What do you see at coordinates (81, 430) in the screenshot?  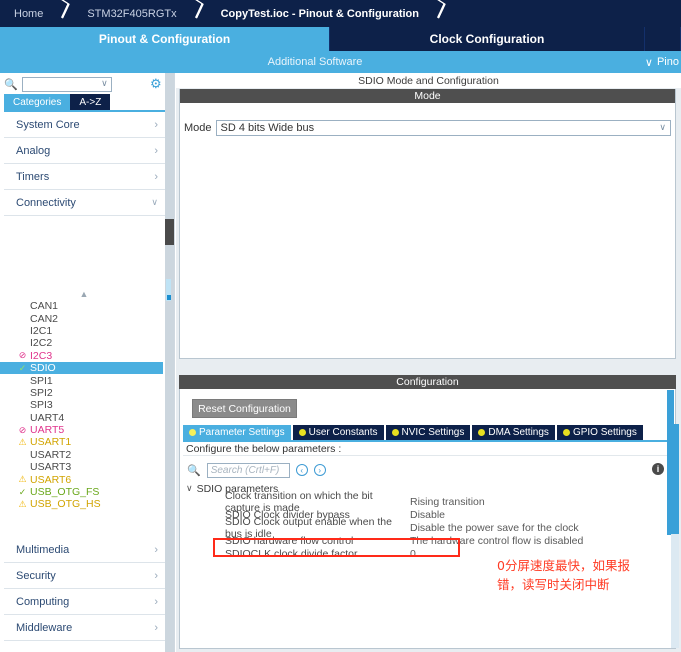 I see `sidebar-item-uart5: ⊘ UART5` at bounding box center [81, 430].